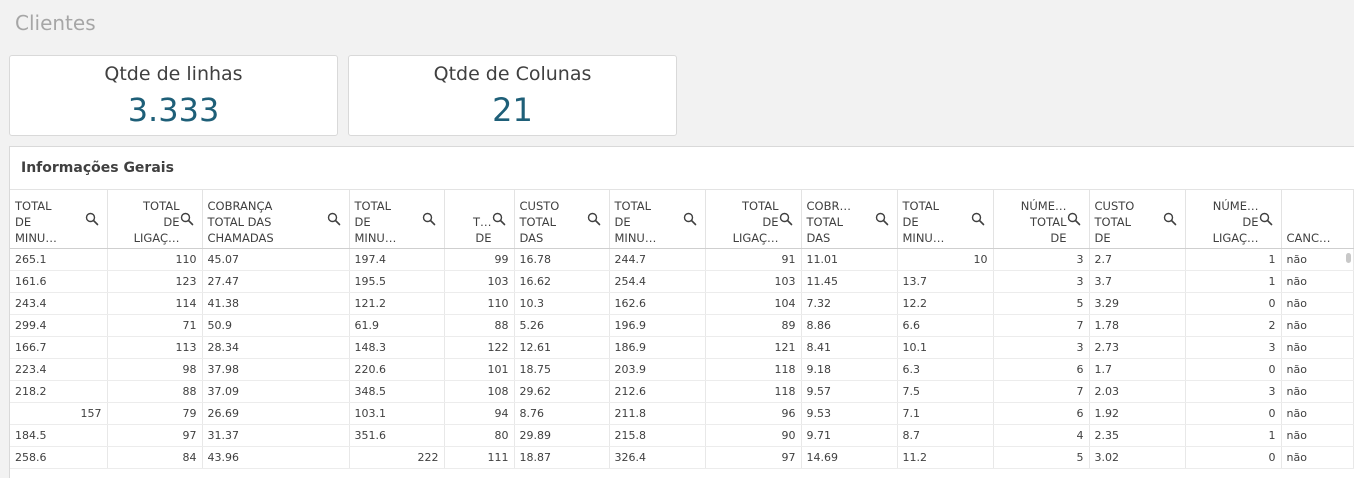 The image size is (1354, 478). What do you see at coordinates (276, 259) in the screenshot?
I see `table-cell: 45.07` at bounding box center [276, 259].